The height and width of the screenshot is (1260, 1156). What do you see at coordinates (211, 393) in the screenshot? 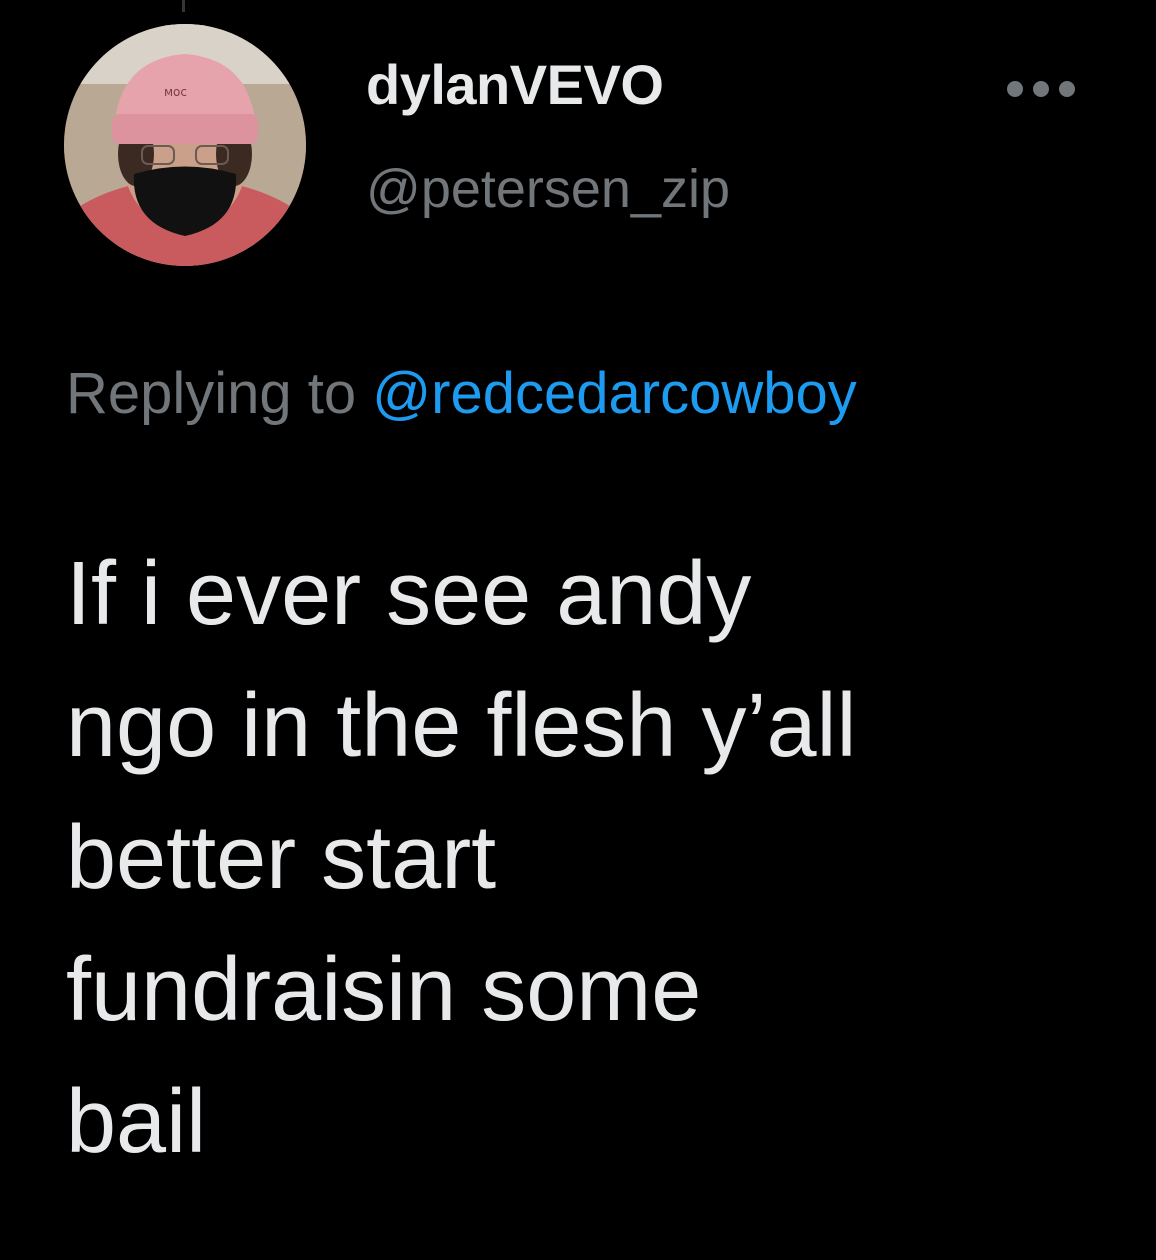
I see `reply-context-prefix: Replying to` at bounding box center [211, 393].